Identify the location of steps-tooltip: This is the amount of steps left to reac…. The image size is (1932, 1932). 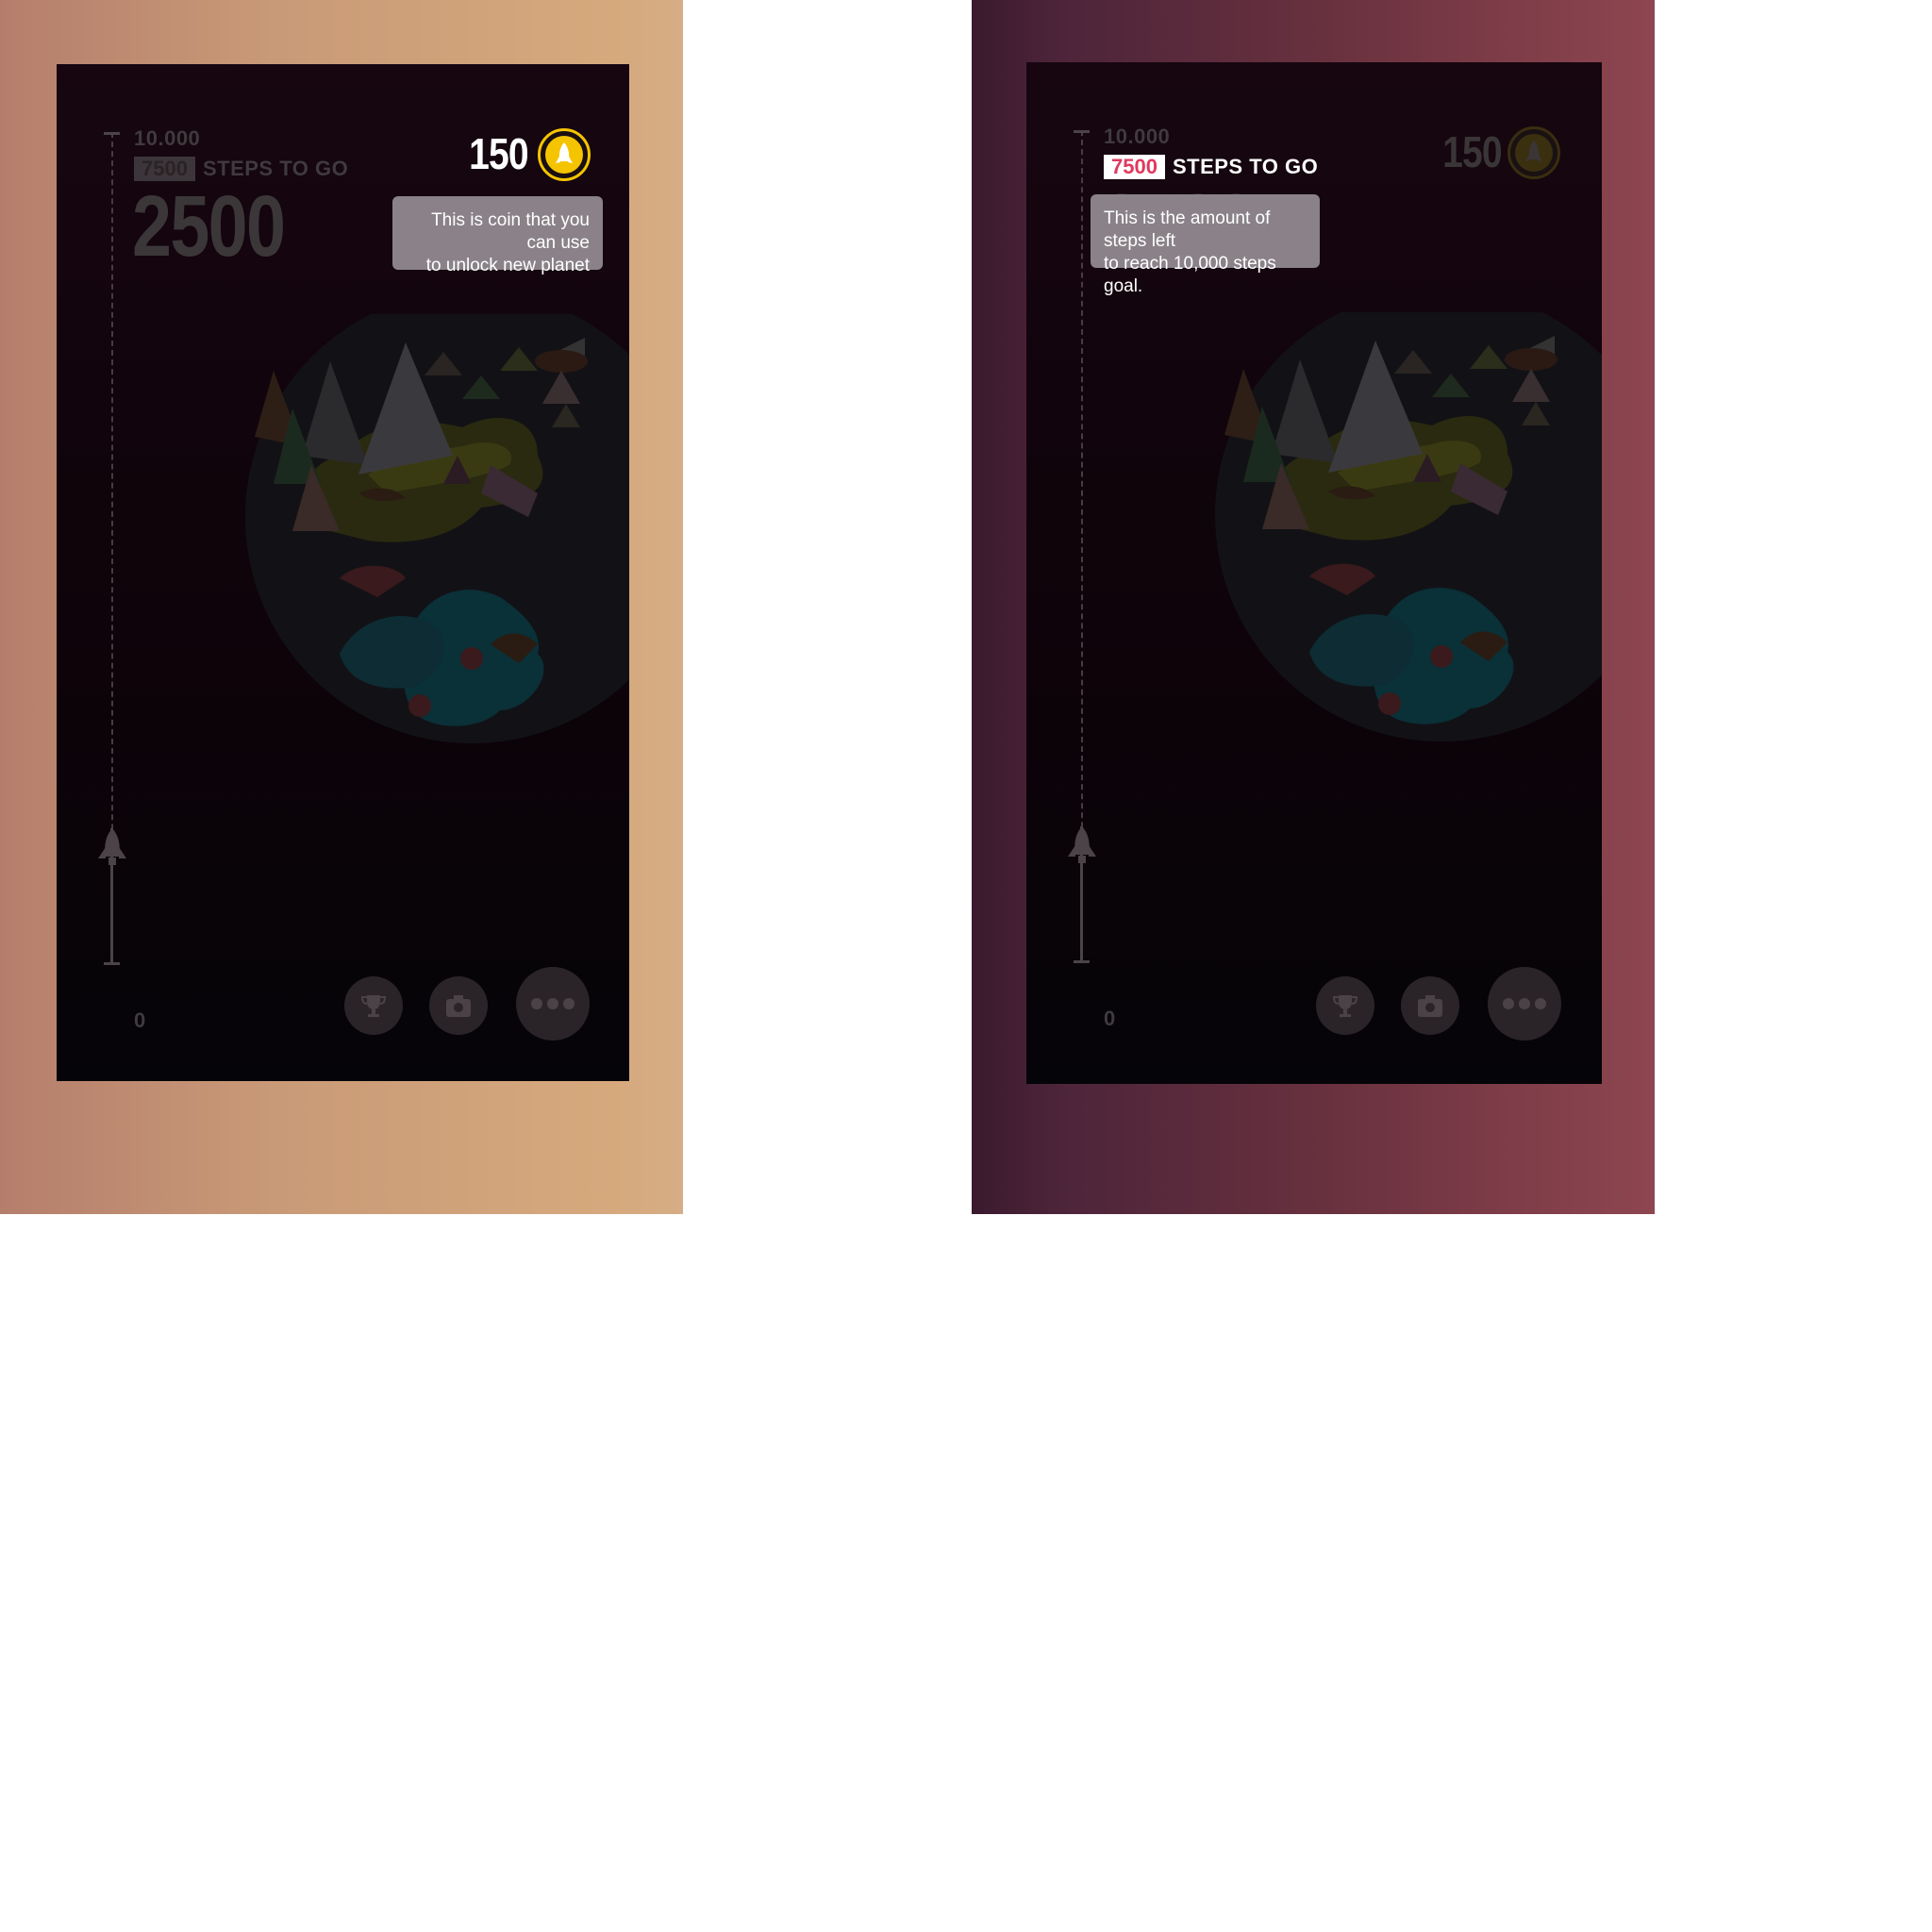
(1206, 245).